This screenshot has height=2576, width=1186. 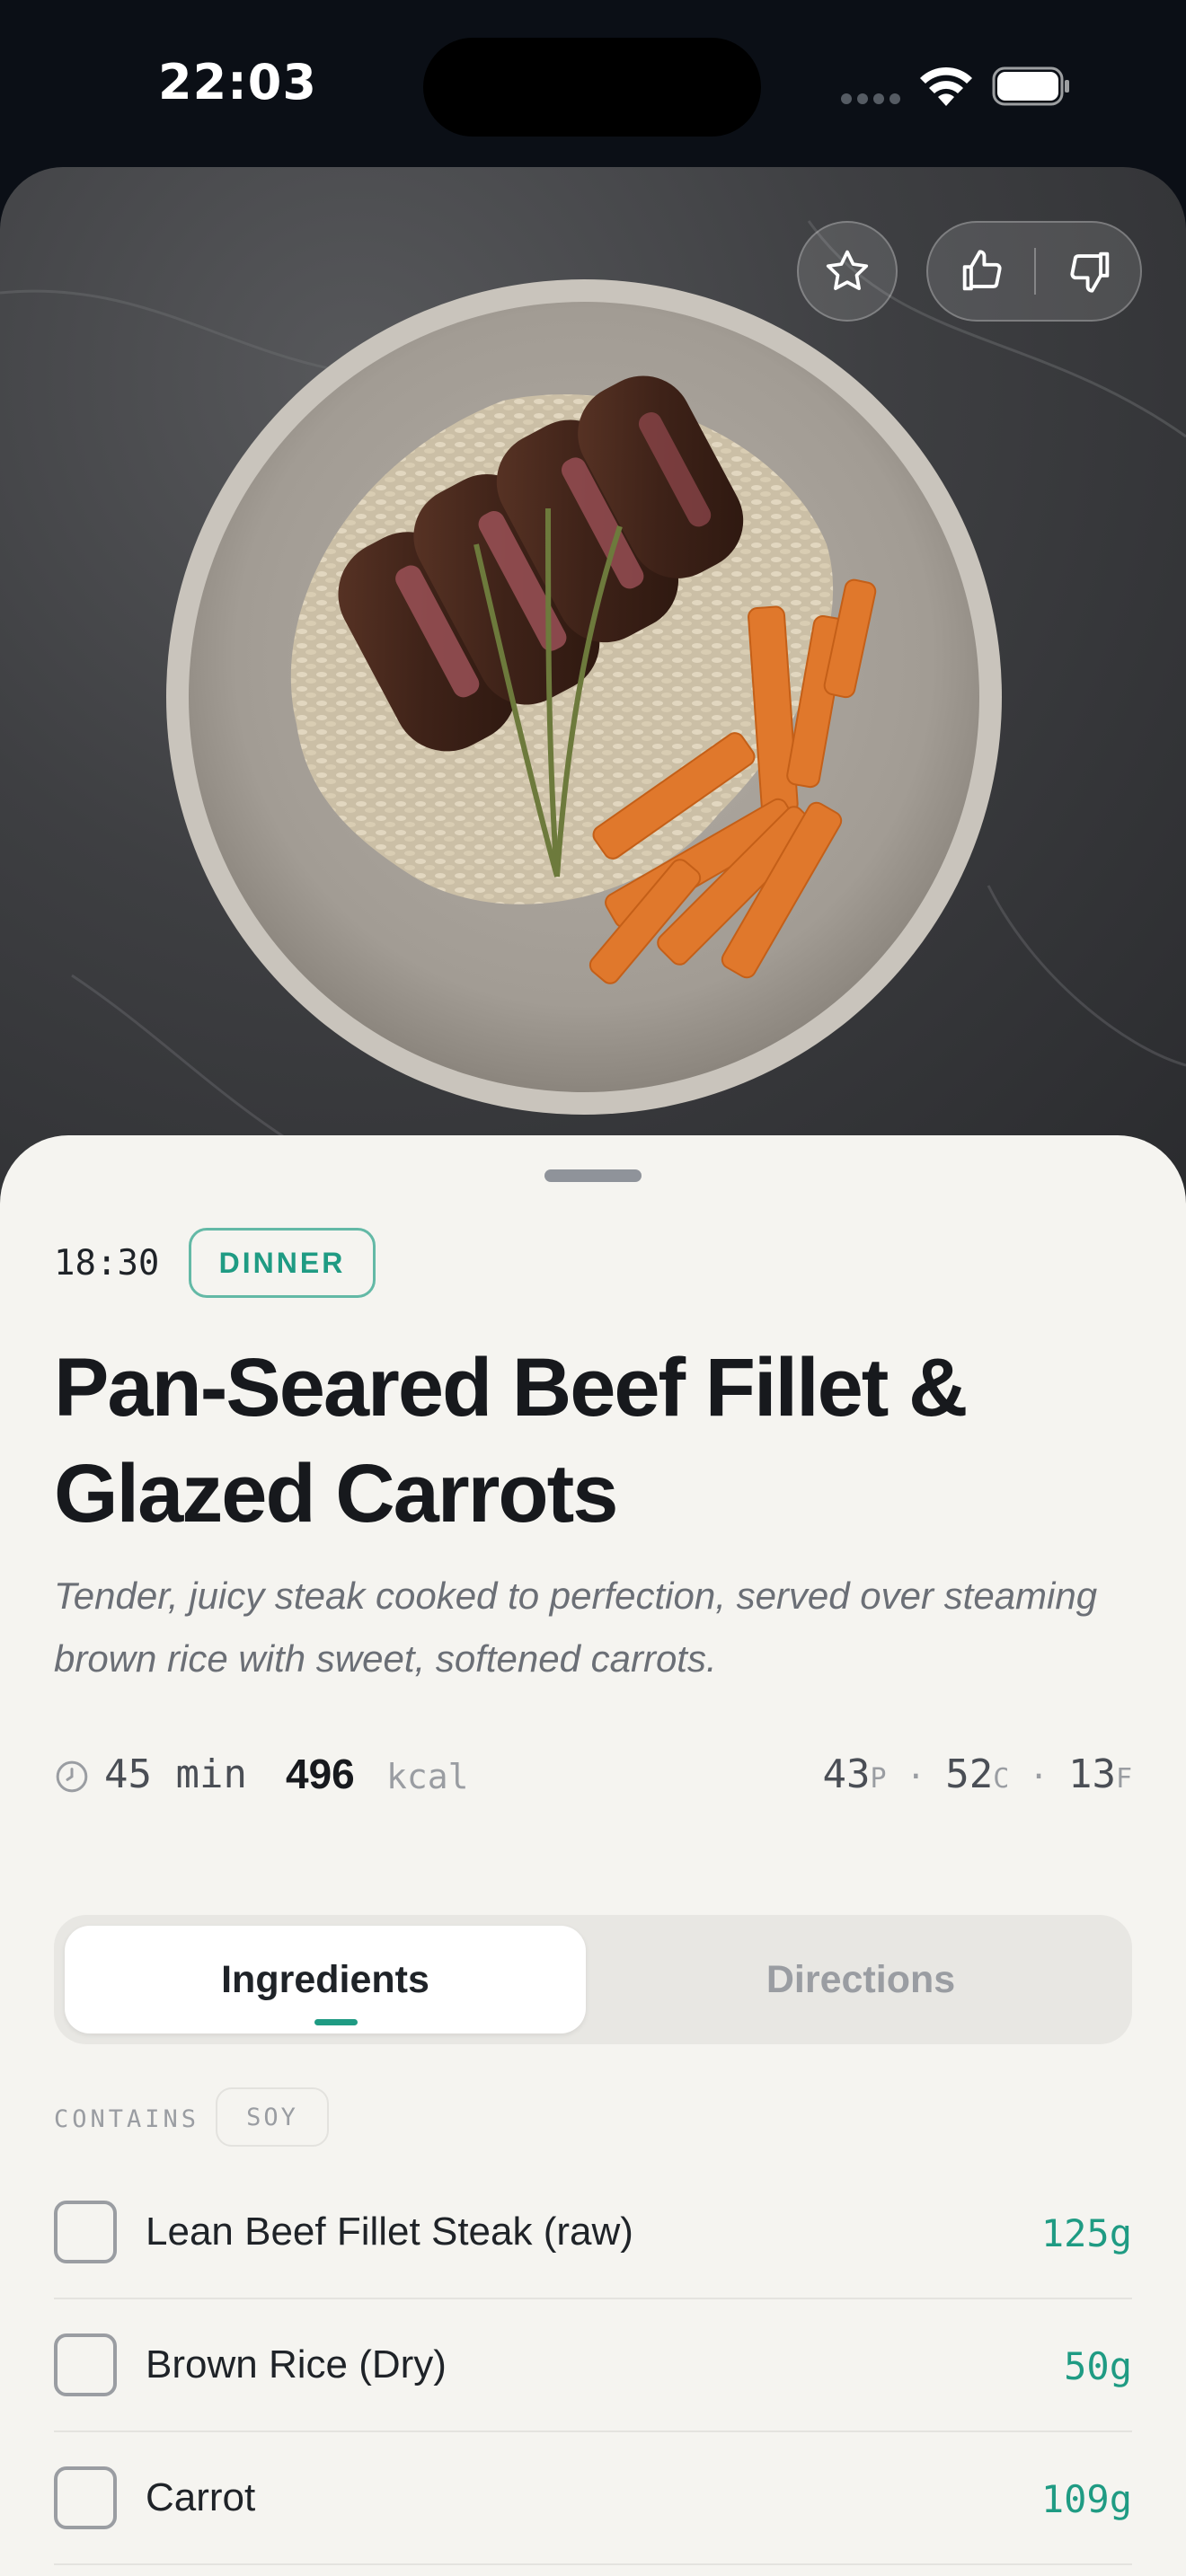 I want to click on cellular-signal-icon, so click(x=873, y=101).